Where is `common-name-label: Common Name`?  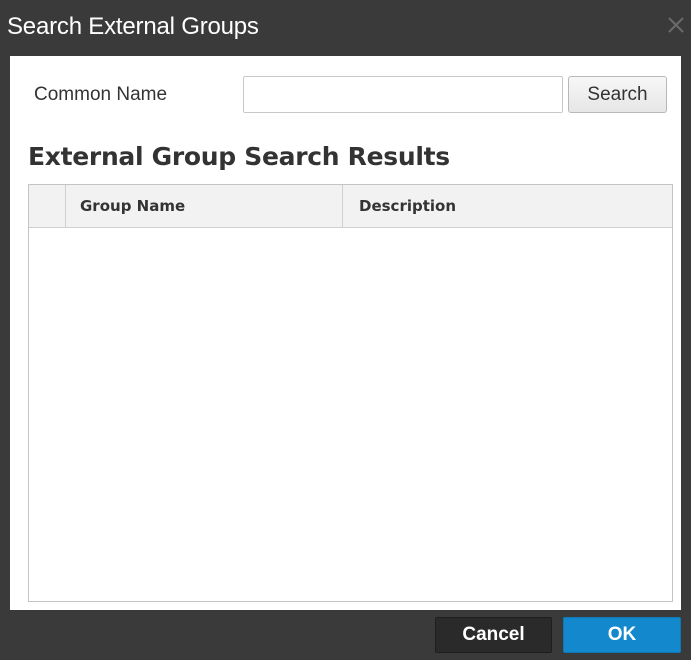
common-name-label: Common Name is located at coordinates (101, 94).